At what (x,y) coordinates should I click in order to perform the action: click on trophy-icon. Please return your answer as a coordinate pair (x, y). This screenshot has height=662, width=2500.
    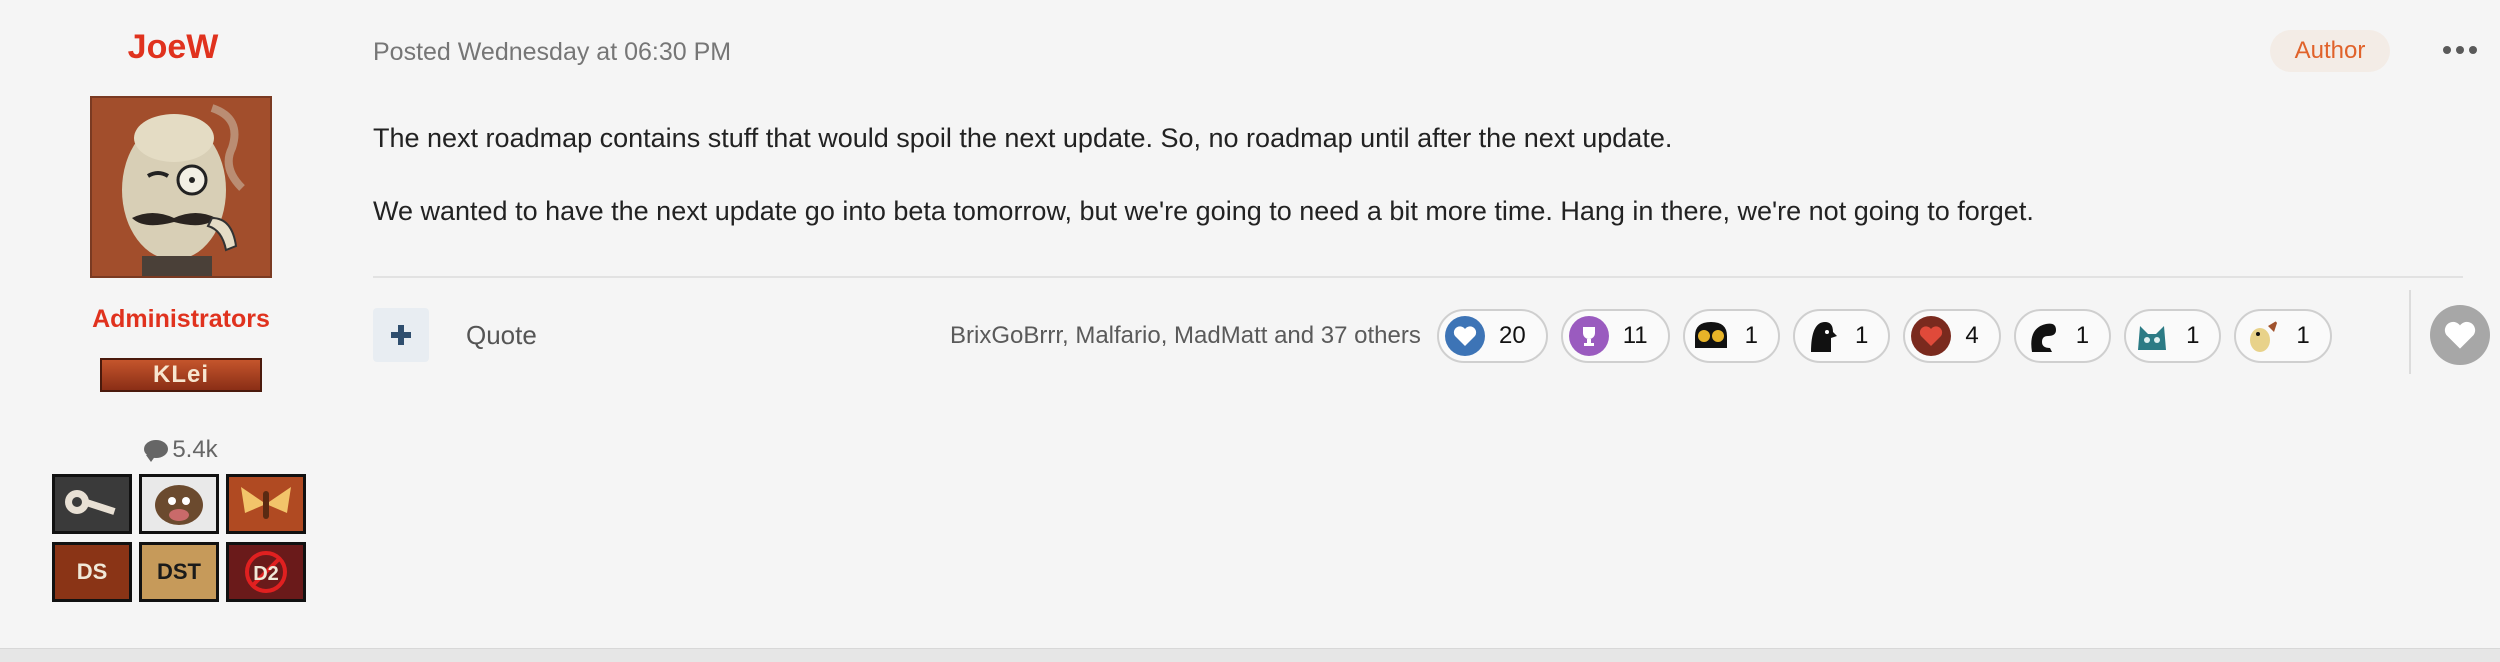
    Looking at the image, I should click on (1588, 336).